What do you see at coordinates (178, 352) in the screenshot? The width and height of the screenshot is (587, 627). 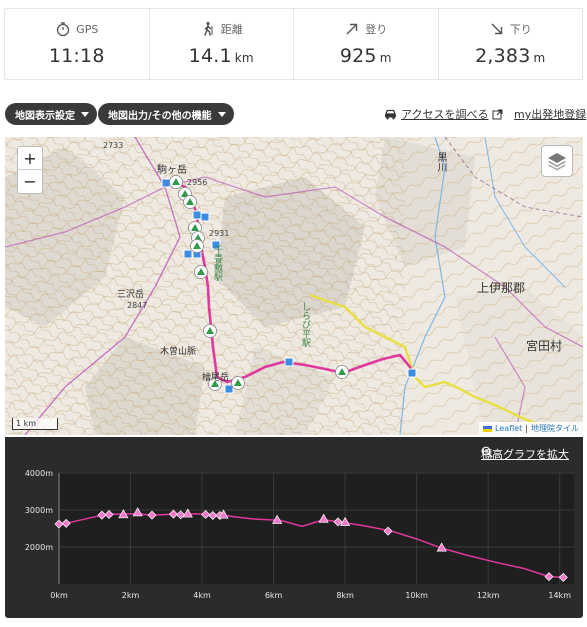 I see `map-label-kisosanmyaku: 木曽山脈` at bounding box center [178, 352].